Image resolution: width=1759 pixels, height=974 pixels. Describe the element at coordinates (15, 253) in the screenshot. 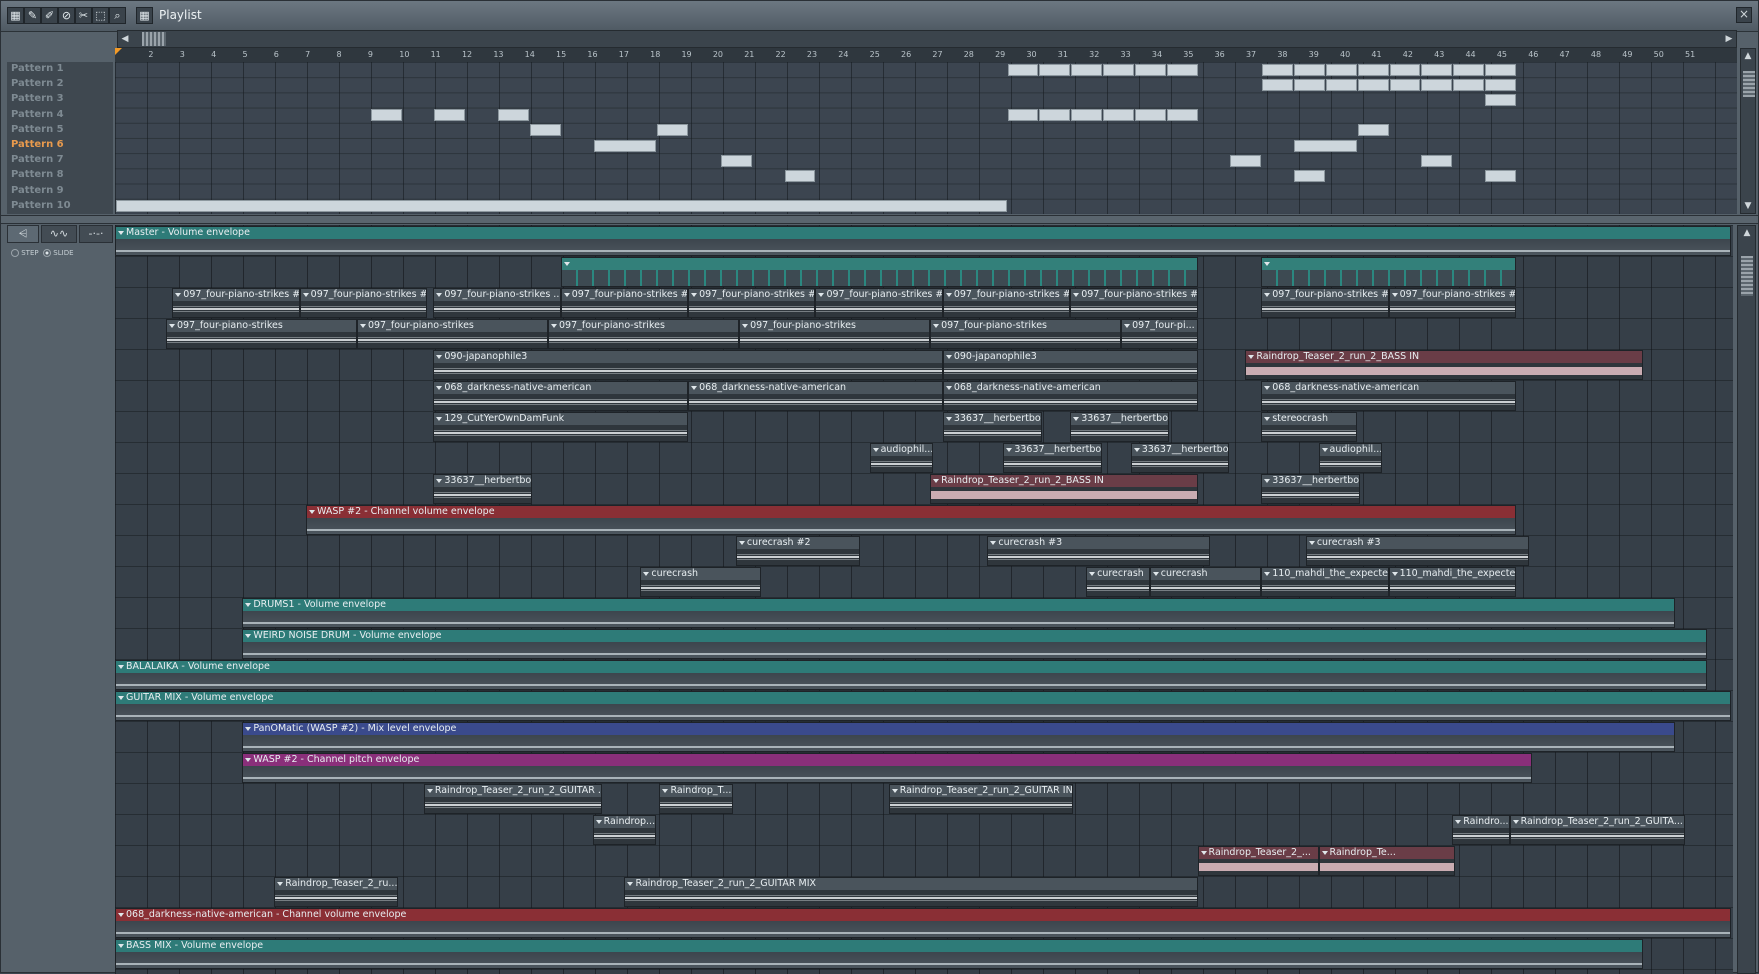

I see `step-radio` at that location.